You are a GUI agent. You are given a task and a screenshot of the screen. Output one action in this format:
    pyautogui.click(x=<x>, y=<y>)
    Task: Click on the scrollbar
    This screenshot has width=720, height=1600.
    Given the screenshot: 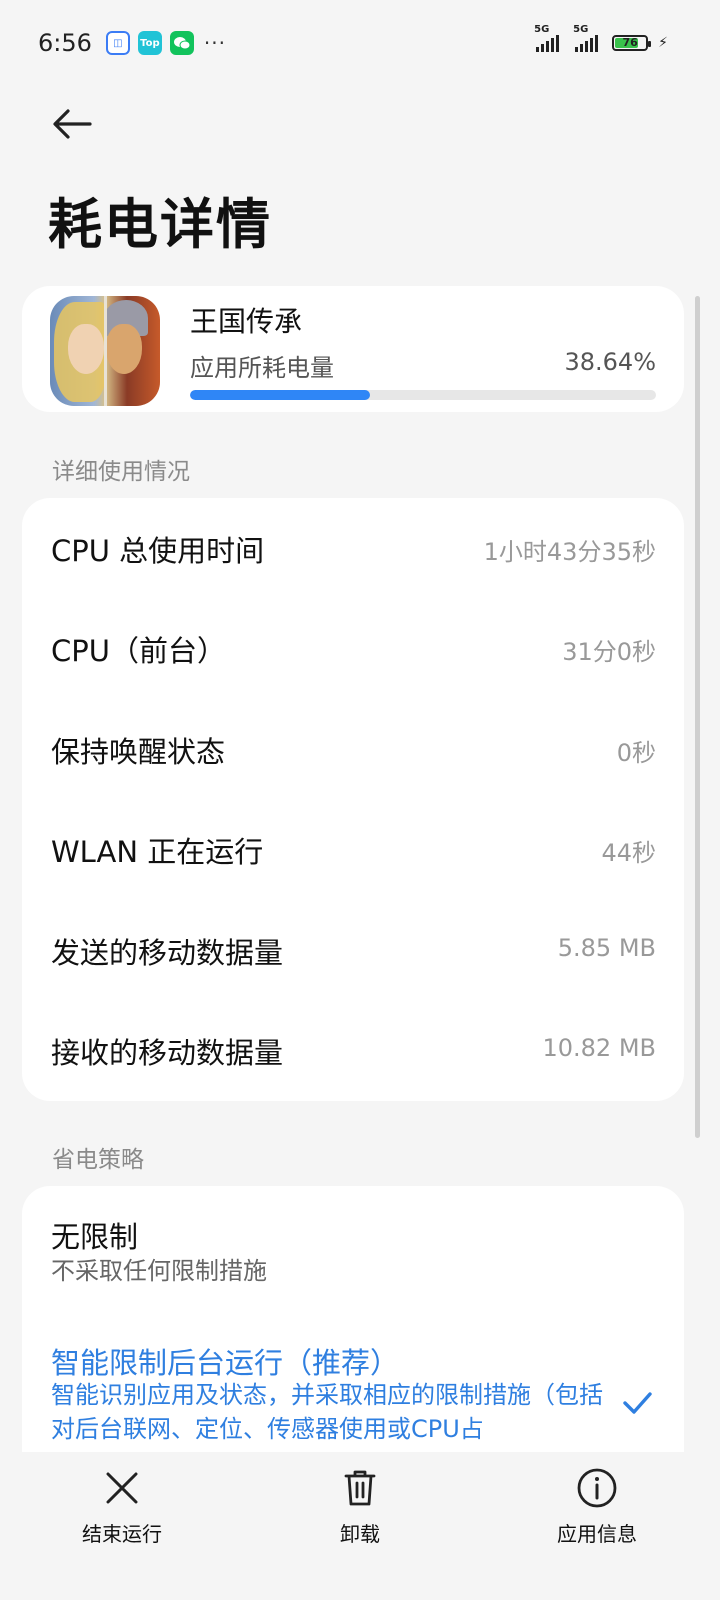 What is the action you would take?
    pyautogui.click(x=697, y=717)
    